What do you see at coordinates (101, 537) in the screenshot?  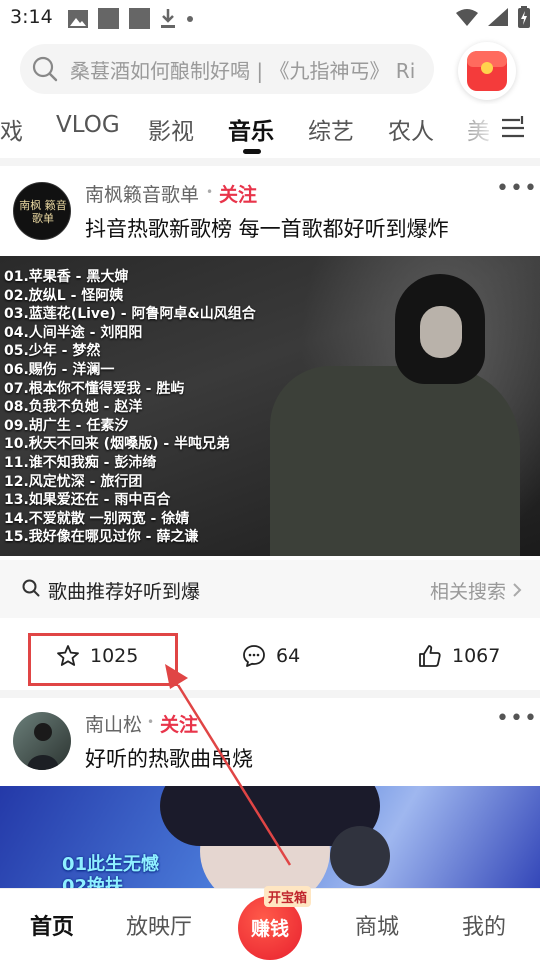 I see `song-item: 15.我好像在哪见过你 - 薛之谦` at bounding box center [101, 537].